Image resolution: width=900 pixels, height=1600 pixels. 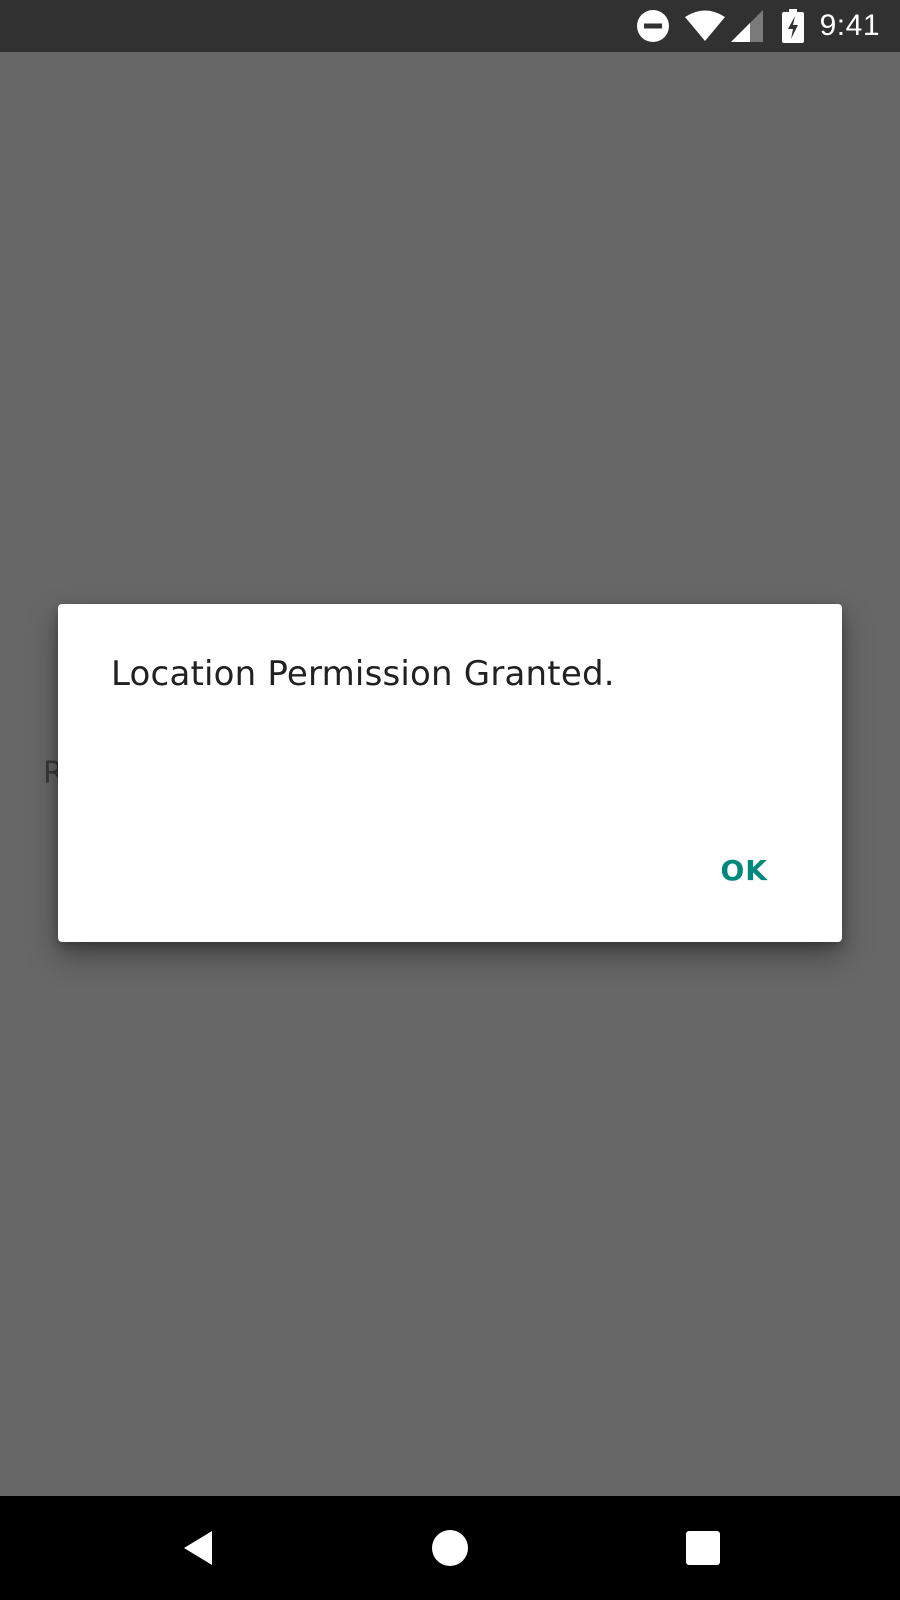 I want to click on home-button, so click(x=450, y=1548).